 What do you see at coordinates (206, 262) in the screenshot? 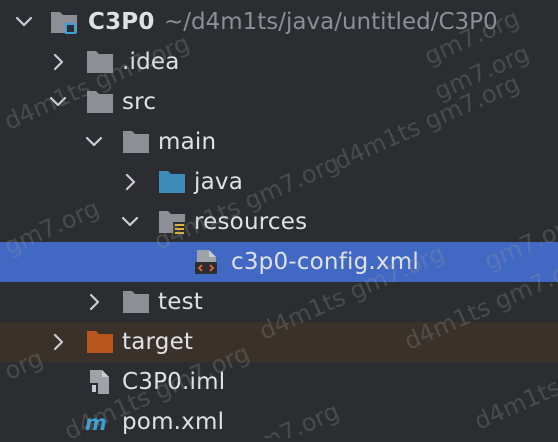
I see `xml-file-icon` at bounding box center [206, 262].